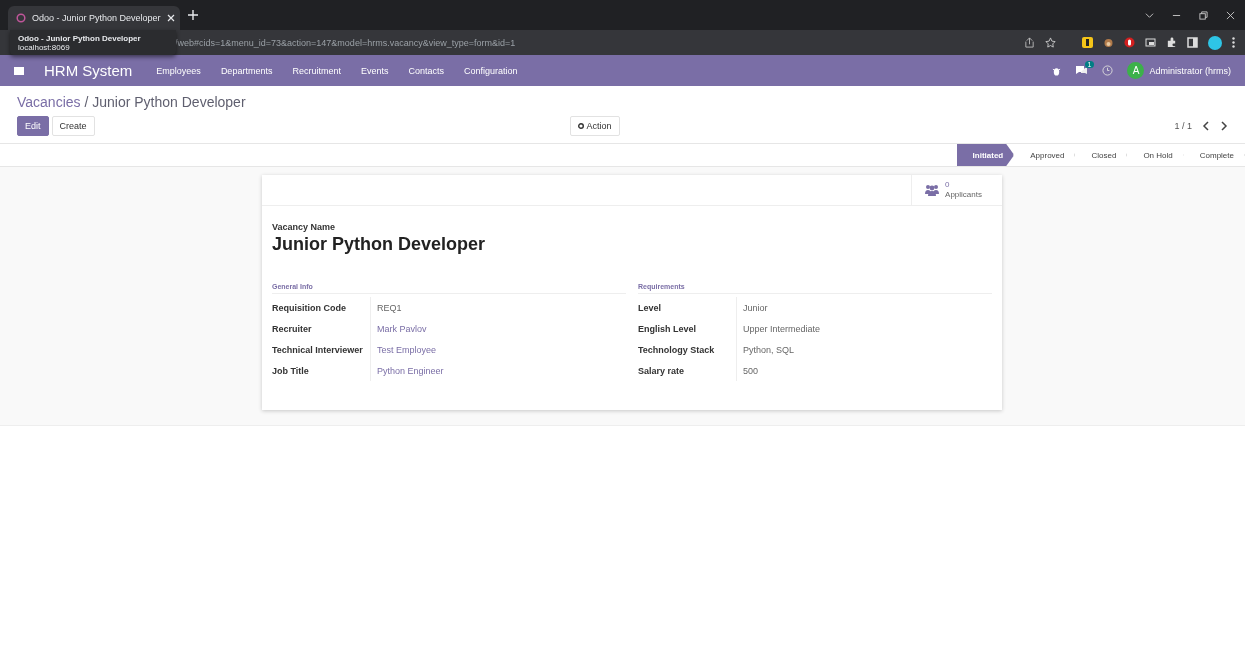  Describe the element at coordinates (379, 244) in the screenshot. I see `vacancy-name: Junior Python Developer` at that location.